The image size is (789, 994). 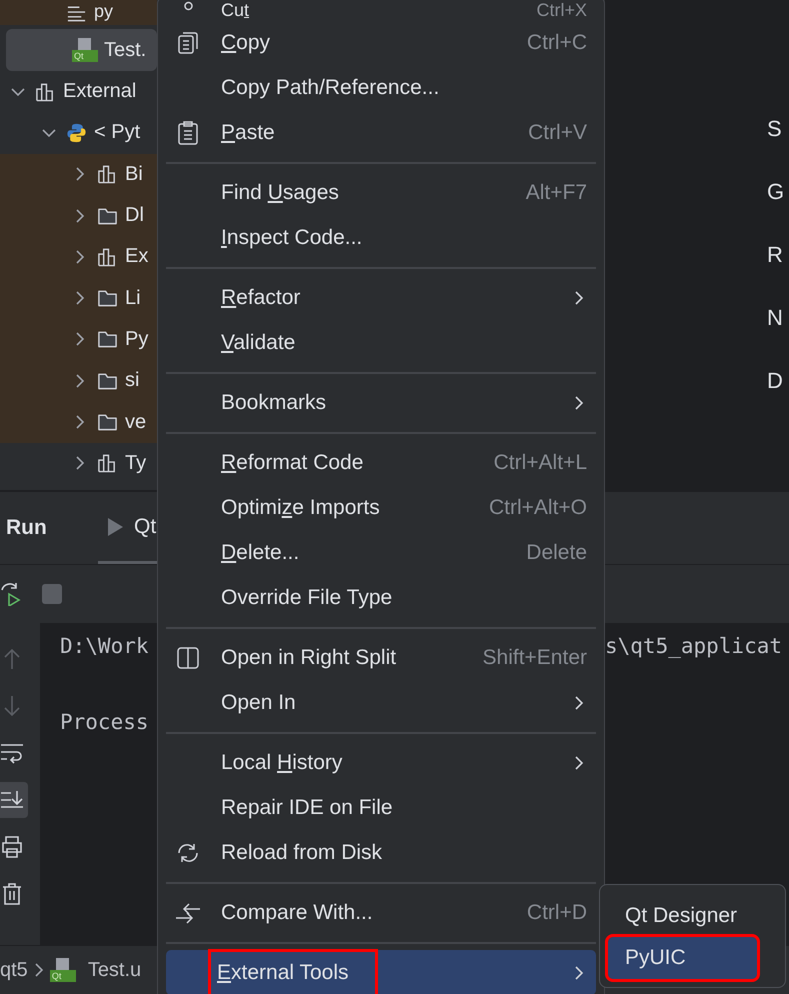 I want to click on scroll-end-tool-button, so click(x=14, y=800).